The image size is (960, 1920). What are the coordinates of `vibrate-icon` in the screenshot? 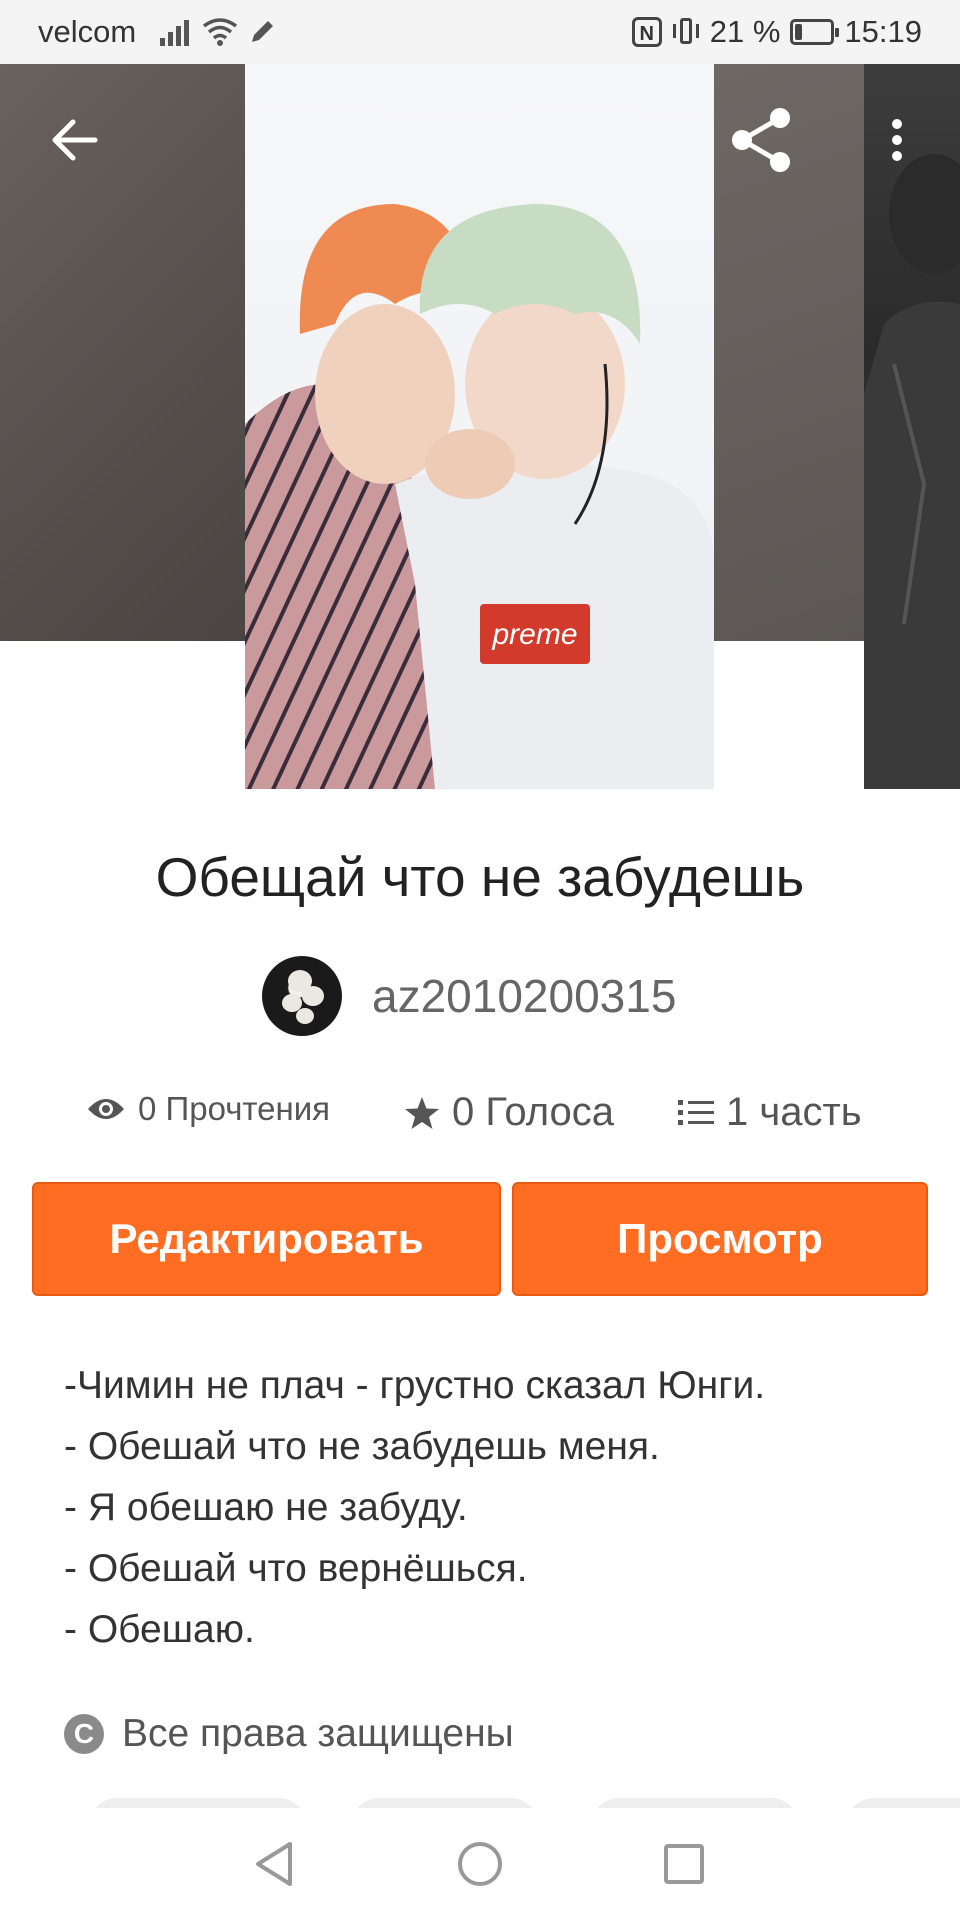 It's located at (686, 32).